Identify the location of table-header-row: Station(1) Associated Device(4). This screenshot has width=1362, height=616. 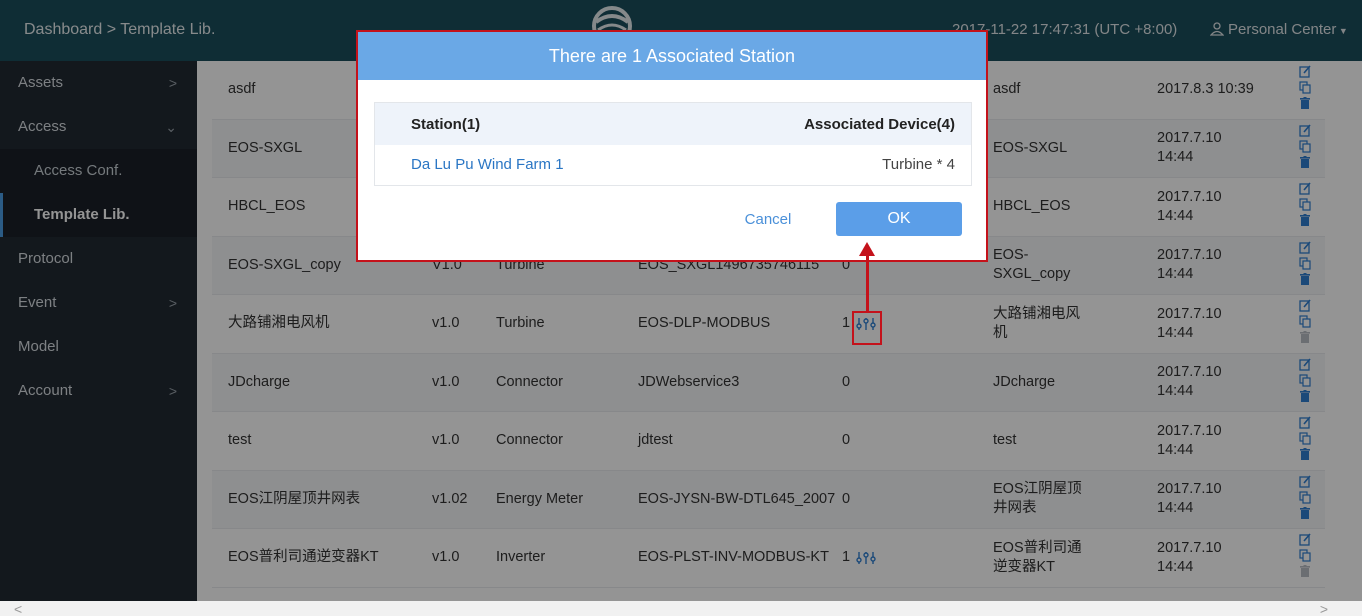
(673, 124).